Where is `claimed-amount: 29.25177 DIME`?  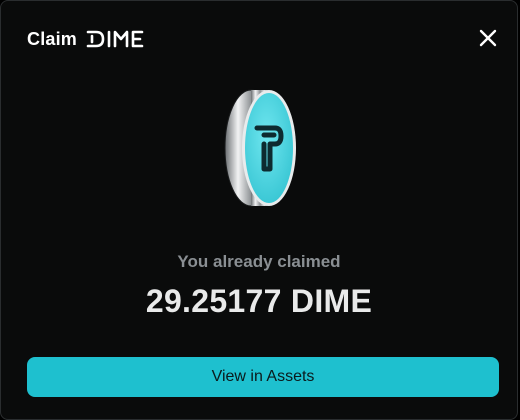 claimed-amount: 29.25177 DIME is located at coordinates (259, 301).